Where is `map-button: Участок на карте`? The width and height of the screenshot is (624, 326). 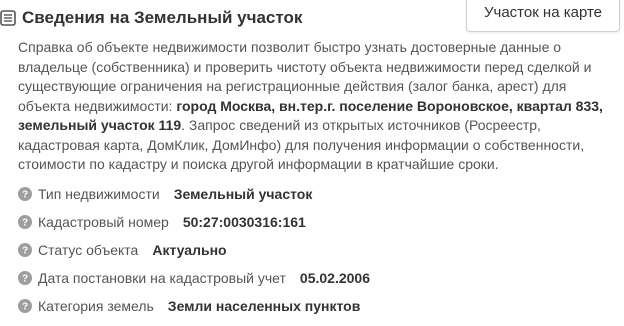 map-button: Участок на карте is located at coordinates (543, 16).